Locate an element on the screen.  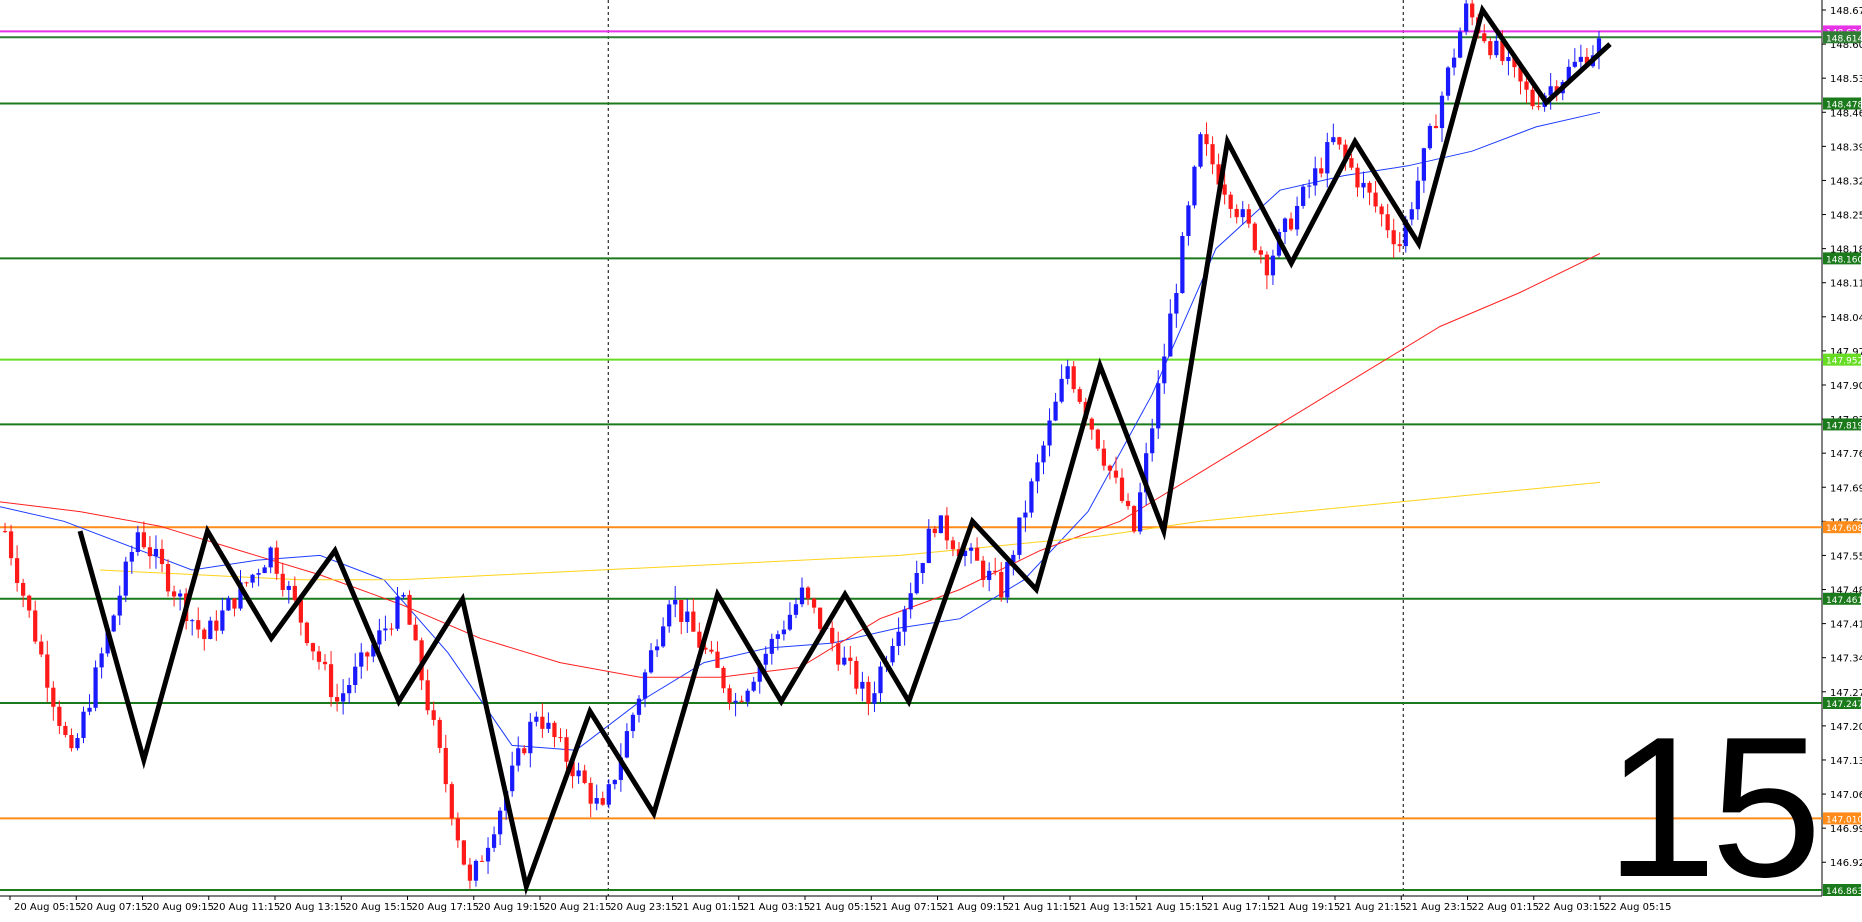
price-tick-label: 148.530 is located at coordinates (1846, 79).